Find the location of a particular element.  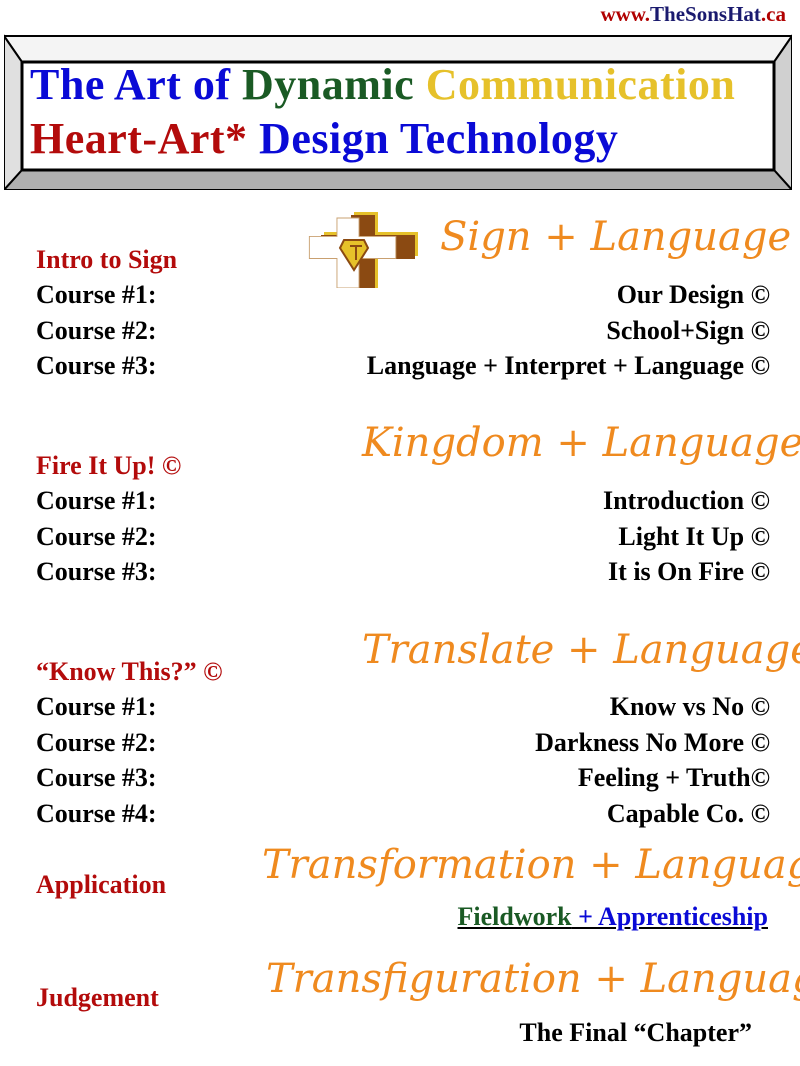

section-label-intro-to-sign: Intro to Sign is located at coordinates (107, 259).